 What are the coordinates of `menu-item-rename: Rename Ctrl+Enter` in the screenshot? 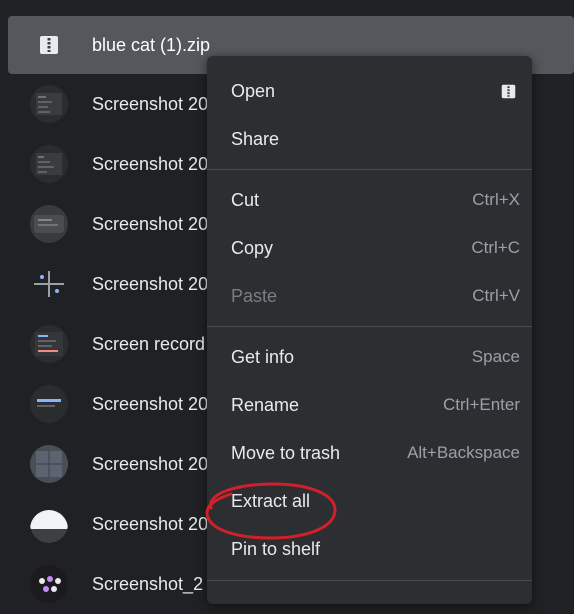 It's located at (369, 405).